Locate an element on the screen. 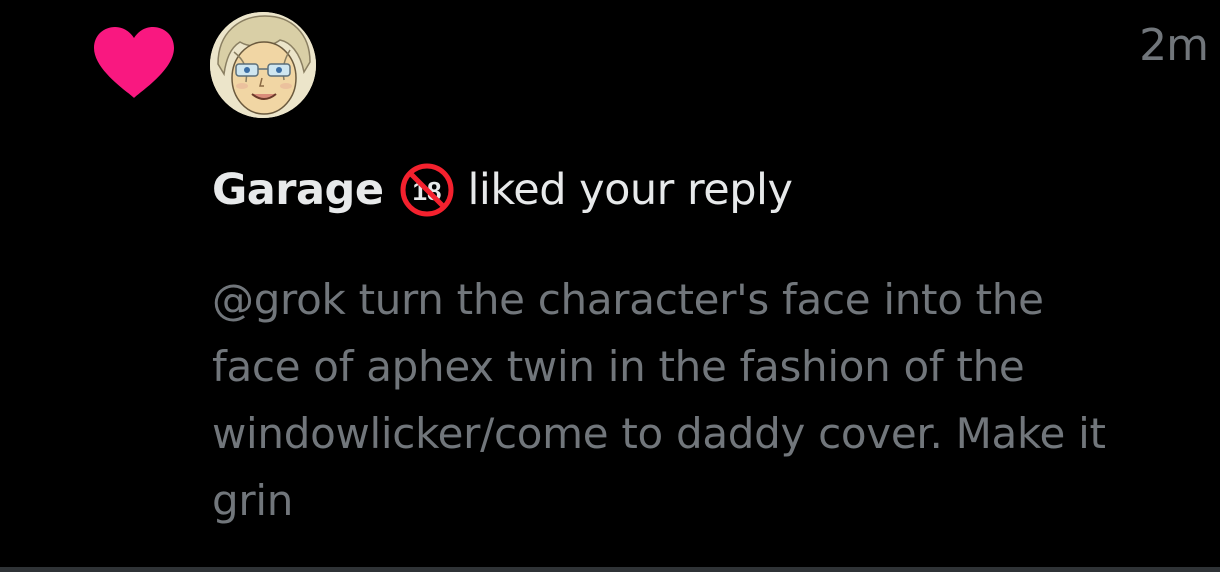 Image resolution: width=1220 pixels, height=572 pixels. avatar-icon is located at coordinates (263, 65).